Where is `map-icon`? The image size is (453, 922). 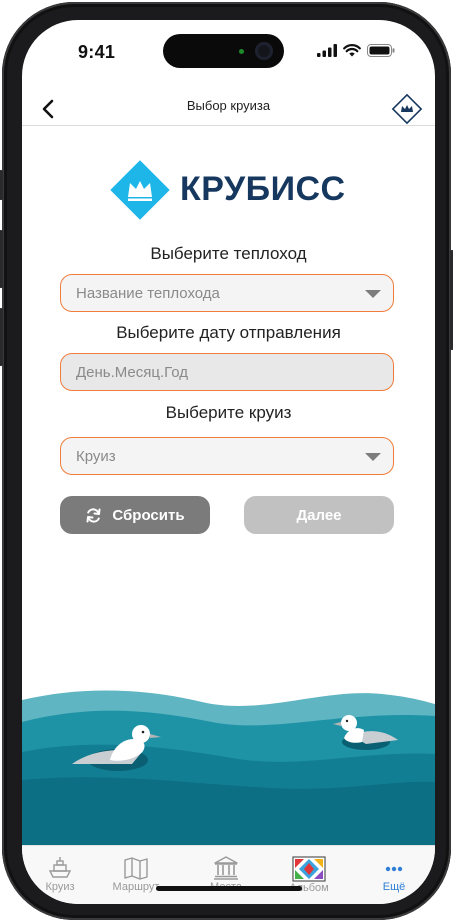 map-icon is located at coordinates (136, 868).